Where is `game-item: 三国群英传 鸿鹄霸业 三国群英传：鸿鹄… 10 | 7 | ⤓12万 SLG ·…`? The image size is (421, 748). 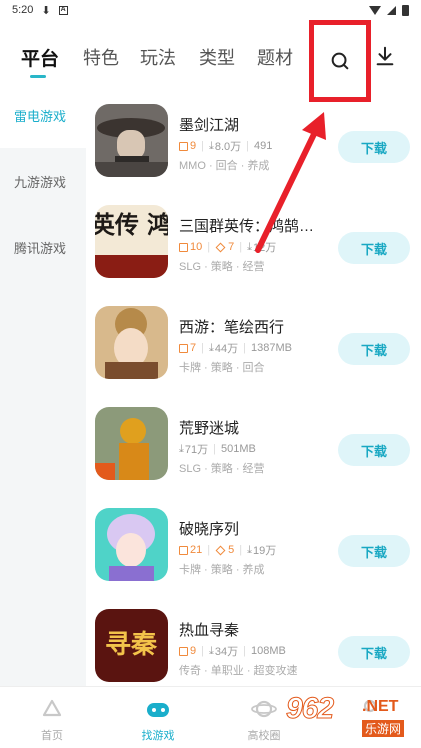 game-item: 三国群英传 鸿鹄霸业 三国群英传：鸿鹄… 10 | 7 | ⤓12万 SLG ·… is located at coordinates (255, 242).